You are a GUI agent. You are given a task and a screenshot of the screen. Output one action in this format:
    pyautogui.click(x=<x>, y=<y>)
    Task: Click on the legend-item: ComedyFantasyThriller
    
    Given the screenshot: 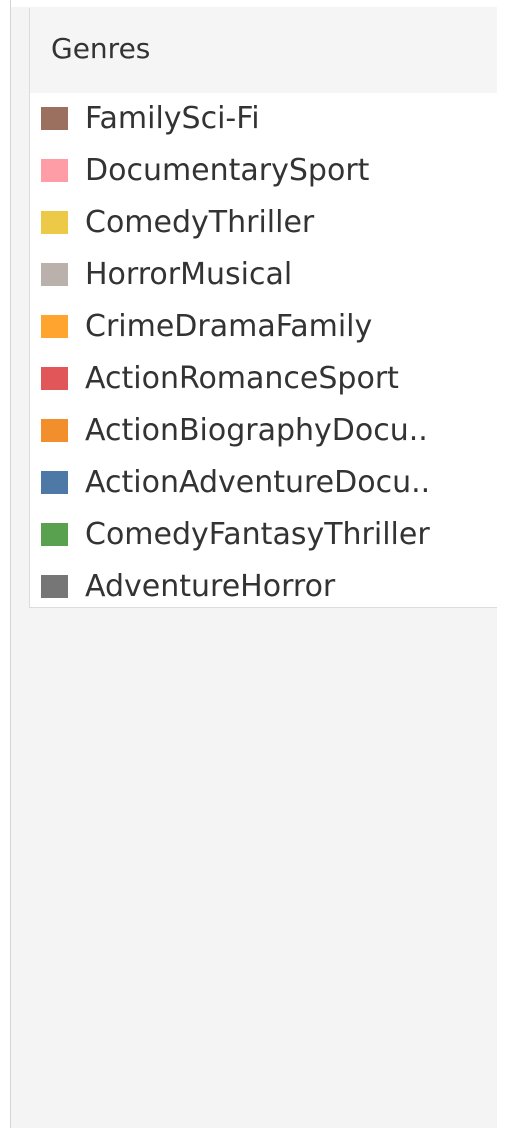 What is the action you would take?
    pyautogui.click(x=263, y=535)
    